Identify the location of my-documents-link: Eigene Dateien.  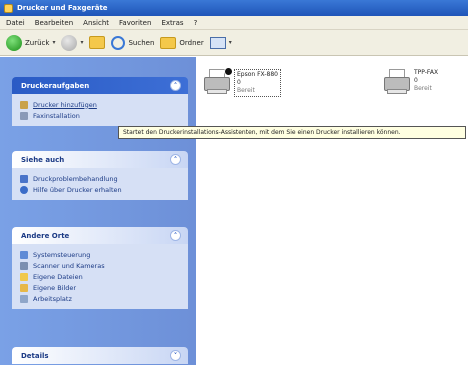
(100, 276).